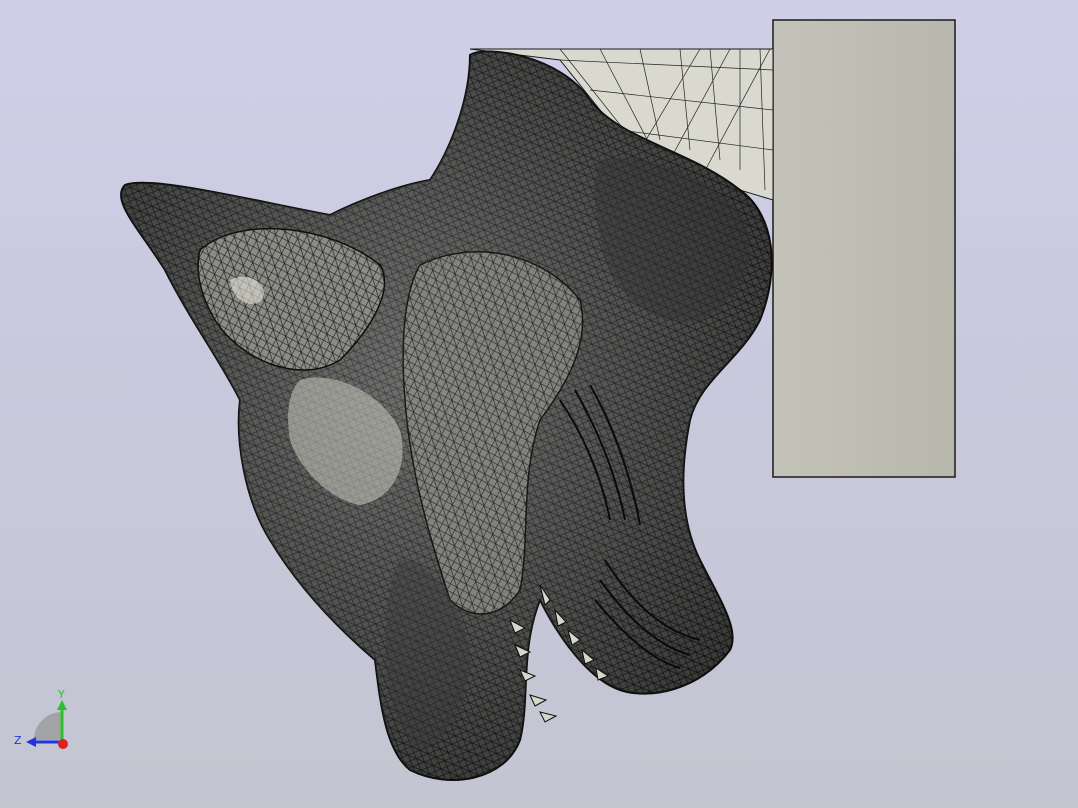 Image resolution: width=1078 pixels, height=808 pixels. What do you see at coordinates (864, 248) in the screenshot?
I see `fixture-block` at bounding box center [864, 248].